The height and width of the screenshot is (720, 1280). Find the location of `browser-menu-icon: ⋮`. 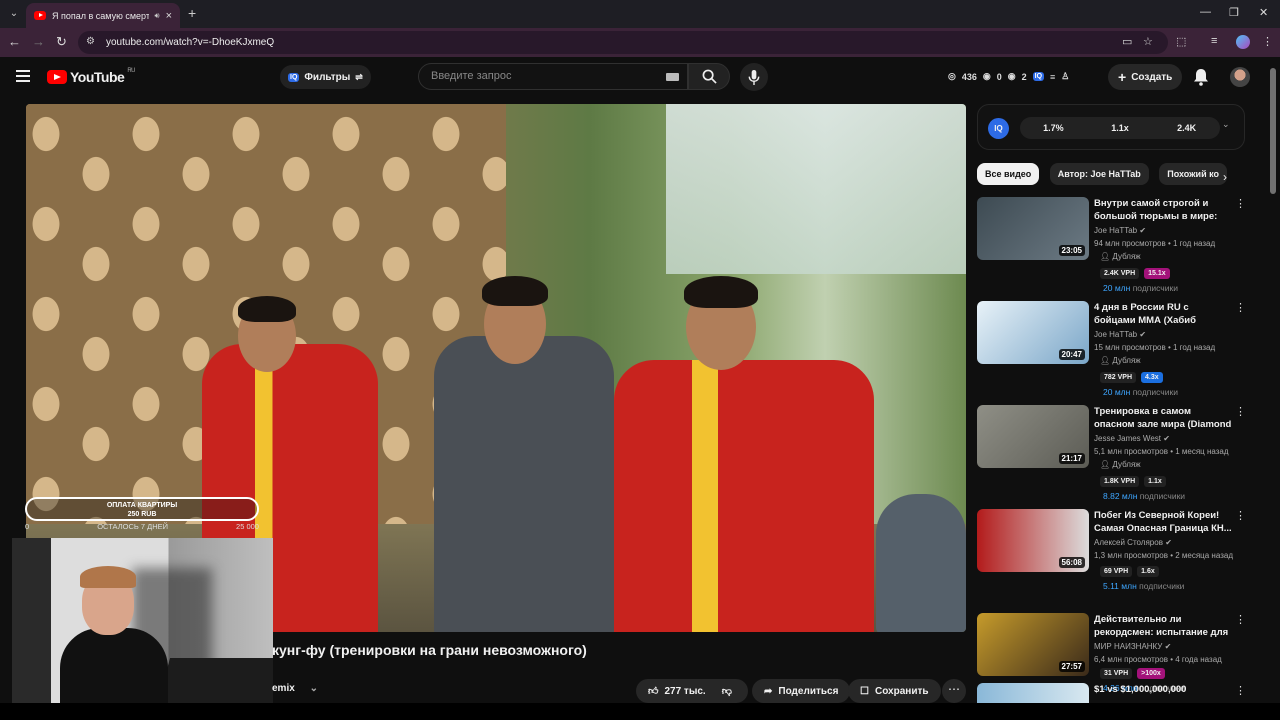

browser-menu-icon: ⋮ is located at coordinates (1267, 41).